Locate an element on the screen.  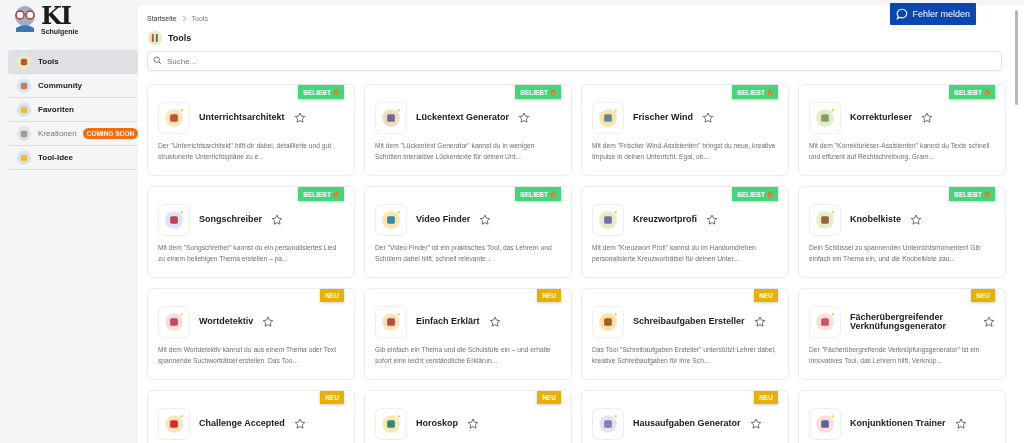
sidebar-item: Favoriten is located at coordinates (73, 110).